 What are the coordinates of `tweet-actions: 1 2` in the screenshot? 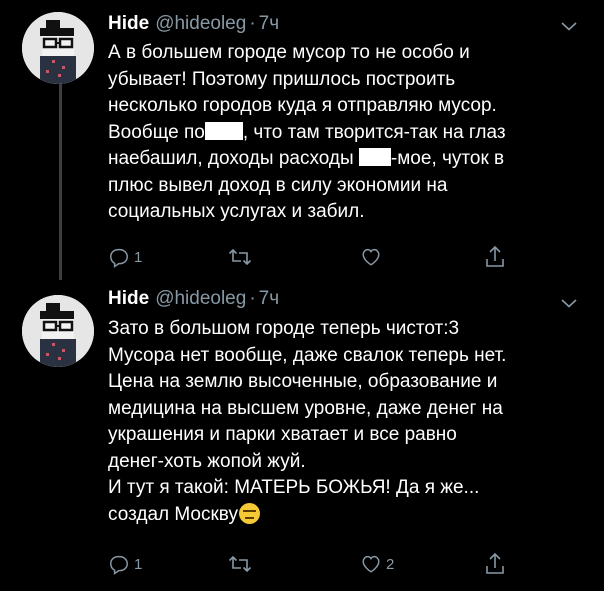 It's located at (318, 564).